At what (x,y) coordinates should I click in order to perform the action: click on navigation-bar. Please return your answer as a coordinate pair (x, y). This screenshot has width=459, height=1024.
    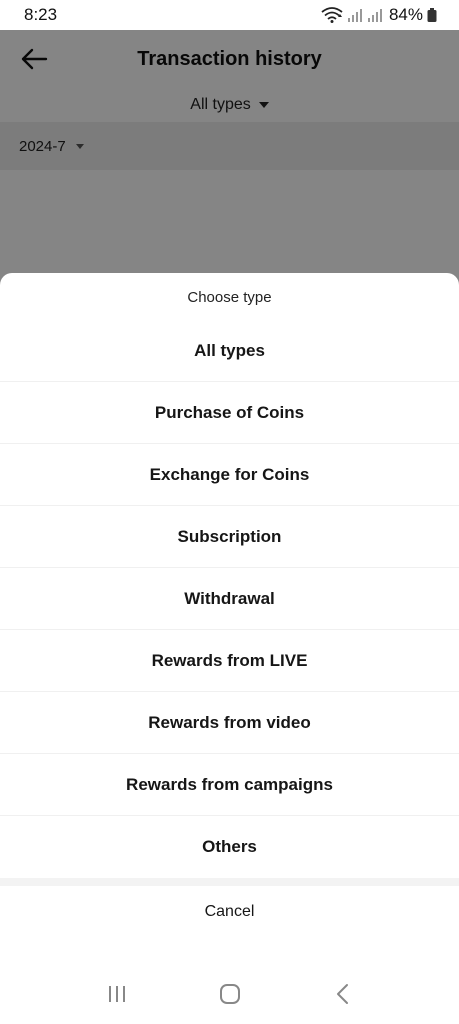
    Looking at the image, I should click on (229, 994).